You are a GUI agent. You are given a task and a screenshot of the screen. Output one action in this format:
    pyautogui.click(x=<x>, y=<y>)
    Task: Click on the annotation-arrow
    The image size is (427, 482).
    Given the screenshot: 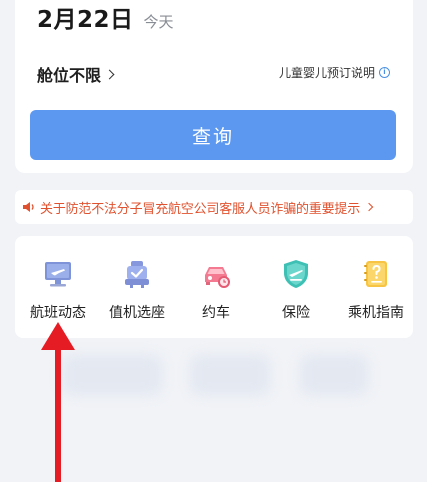 What is the action you would take?
    pyautogui.click(x=58, y=402)
    